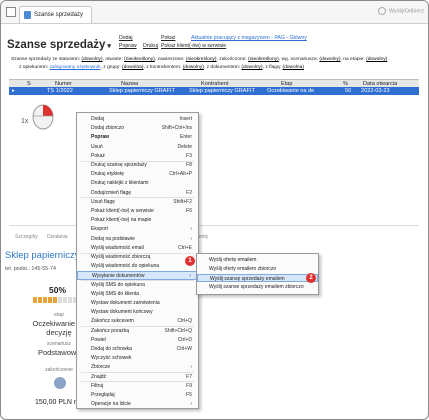 The height and width of the screenshot is (420, 429). What do you see at coordinates (59, 45) in the screenshot?
I see `page-title: Szanse sprzedaży ▾` at bounding box center [59, 45].